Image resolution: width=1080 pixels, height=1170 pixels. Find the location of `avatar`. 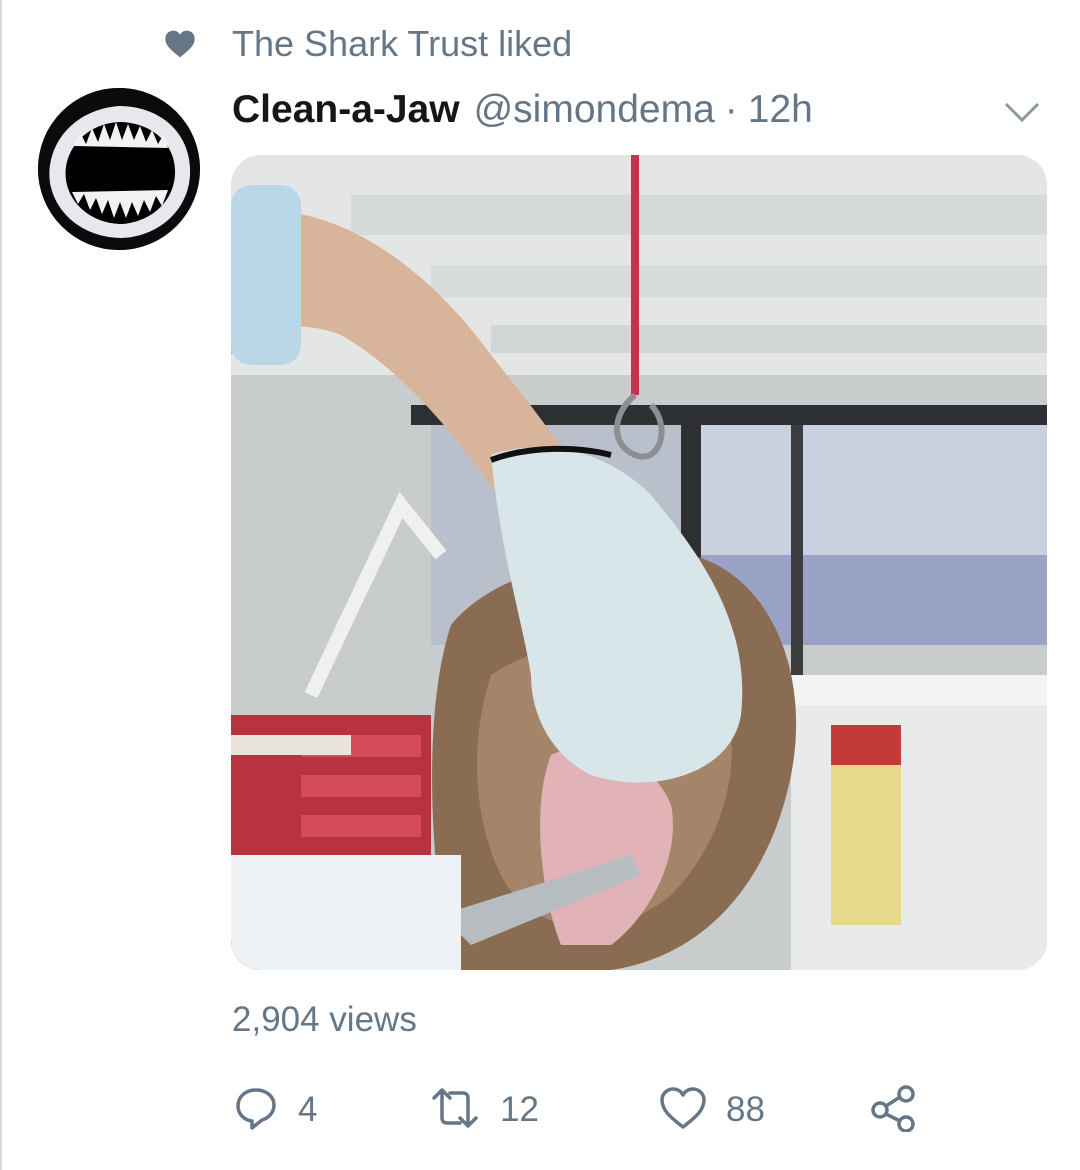

avatar is located at coordinates (119, 169).